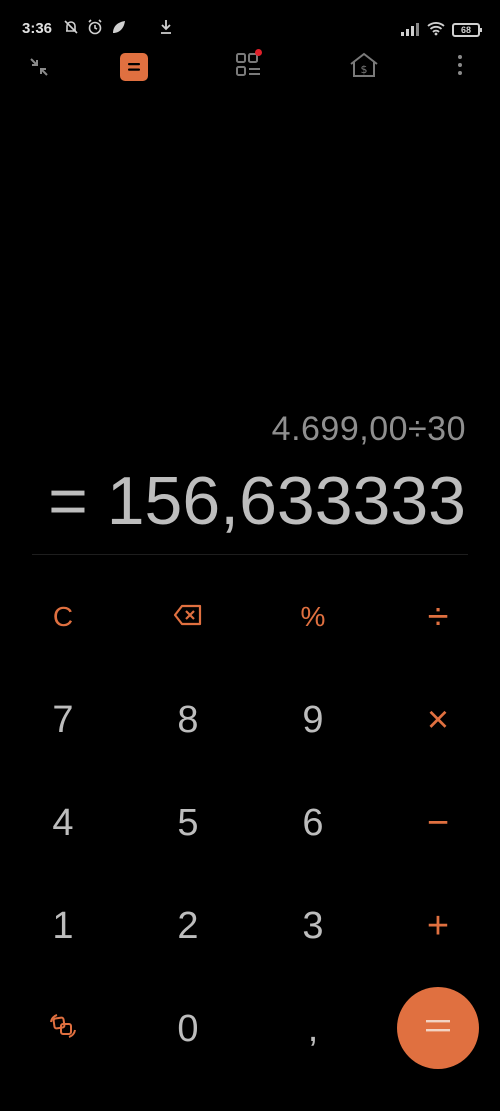 This screenshot has width=500, height=1111. I want to click on digit-label: 3, so click(313, 925).